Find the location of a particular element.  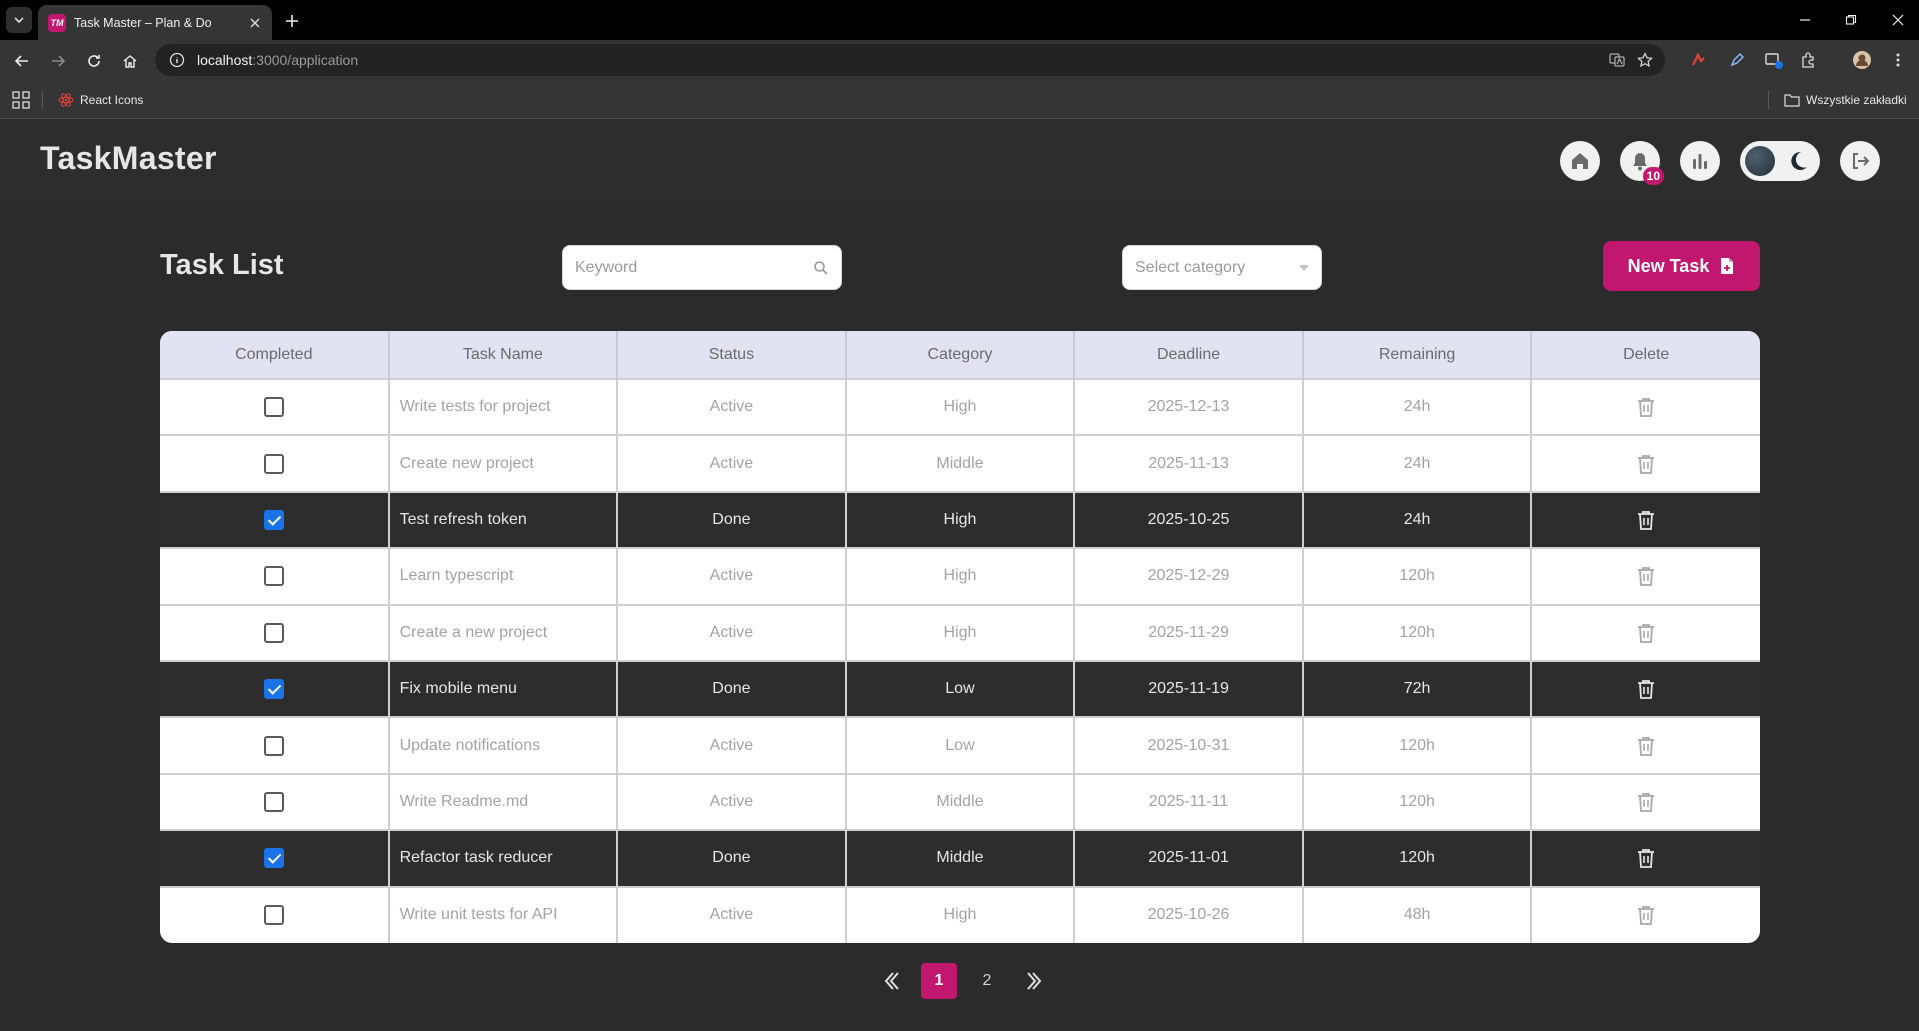

search-input is located at coordinates (694, 267).